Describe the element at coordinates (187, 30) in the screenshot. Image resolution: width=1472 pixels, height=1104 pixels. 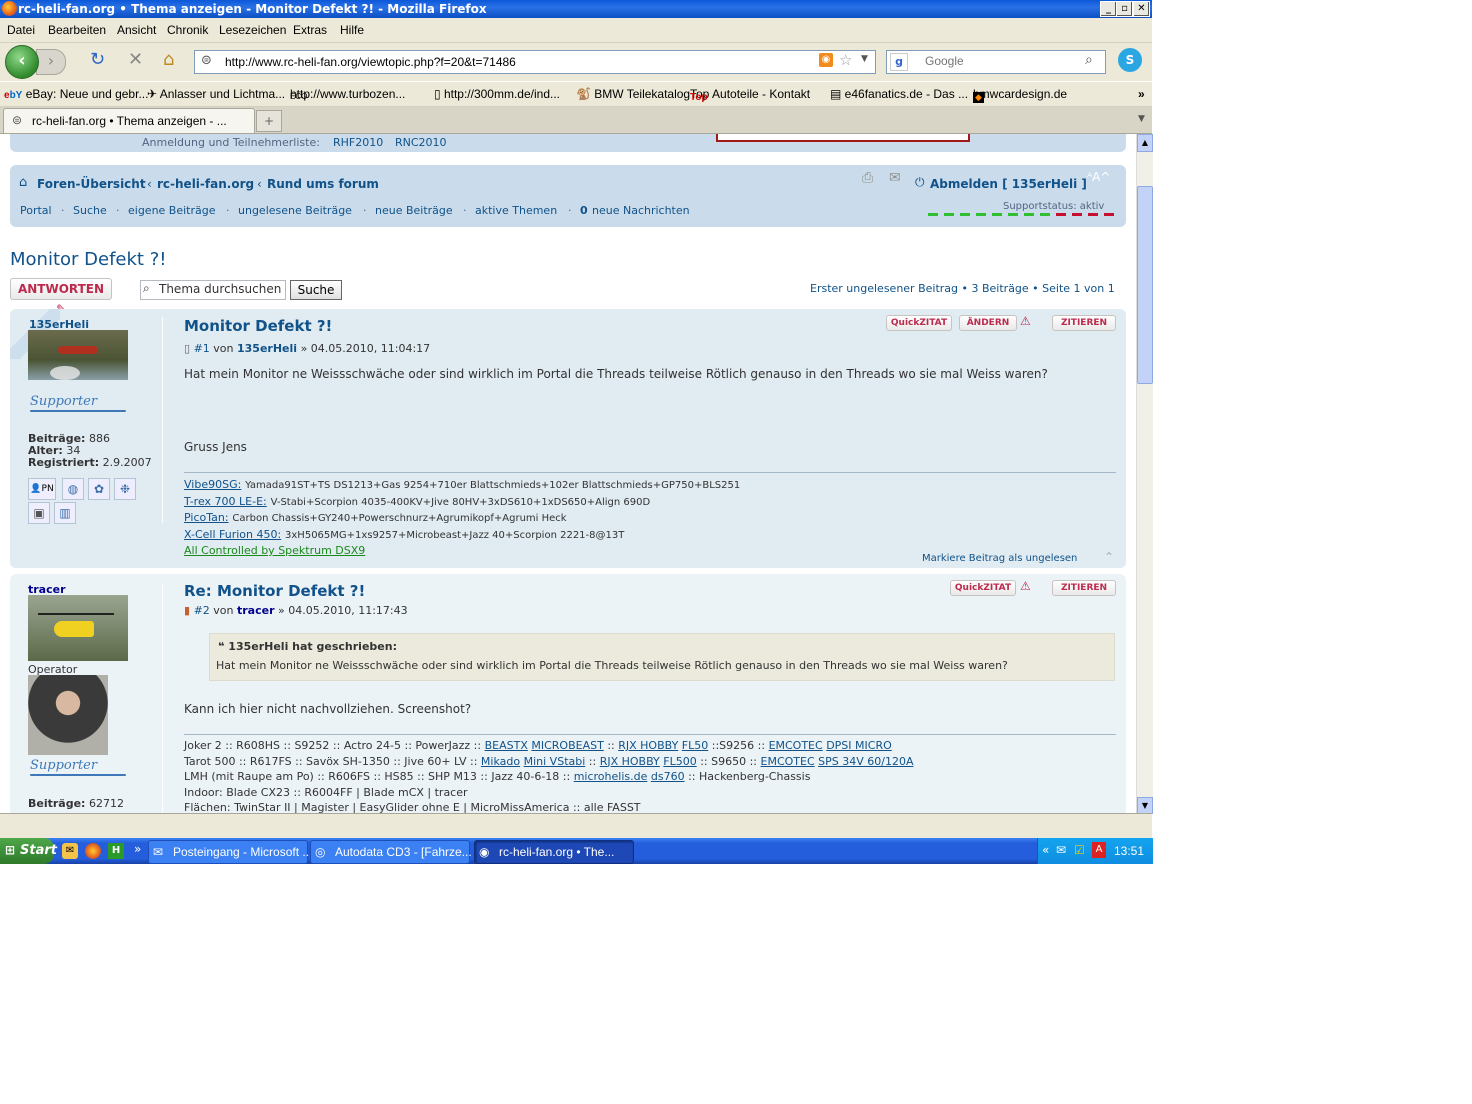
I see `menu-chronik: Chronik` at that location.